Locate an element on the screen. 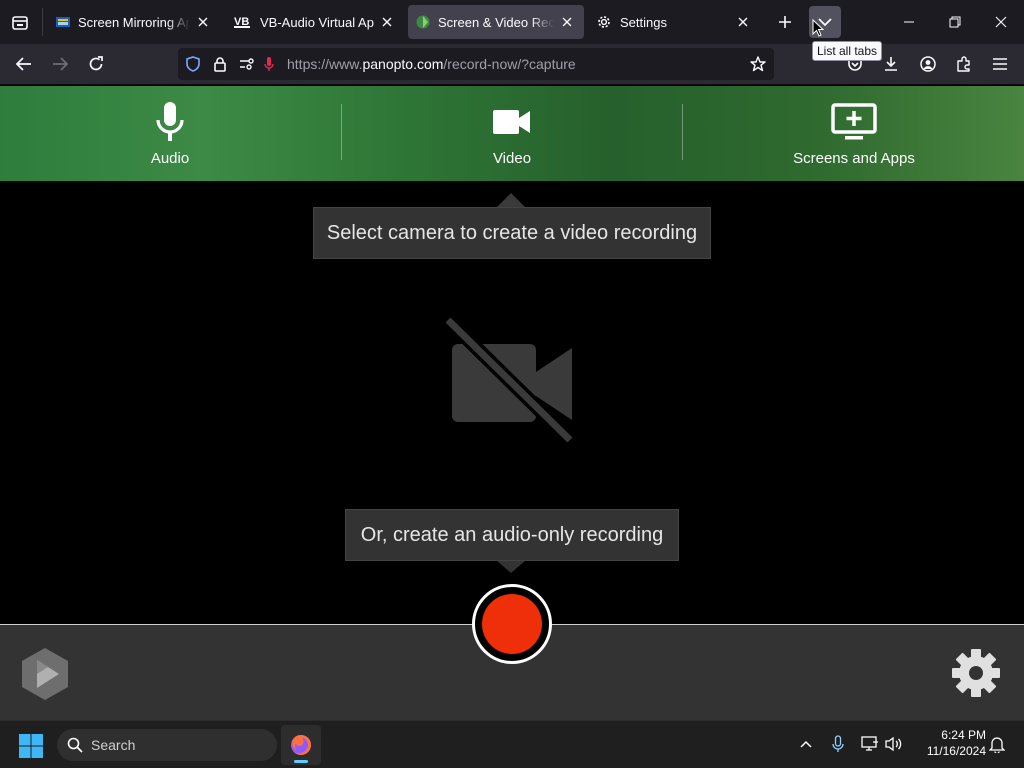 The width and height of the screenshot is (1024, 768). forward-button is located at coordinates (60, 64).